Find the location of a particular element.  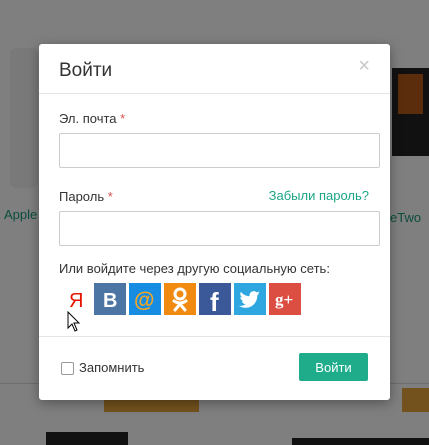

mail-ru-icon: @ is located at coordinates (144, 300).